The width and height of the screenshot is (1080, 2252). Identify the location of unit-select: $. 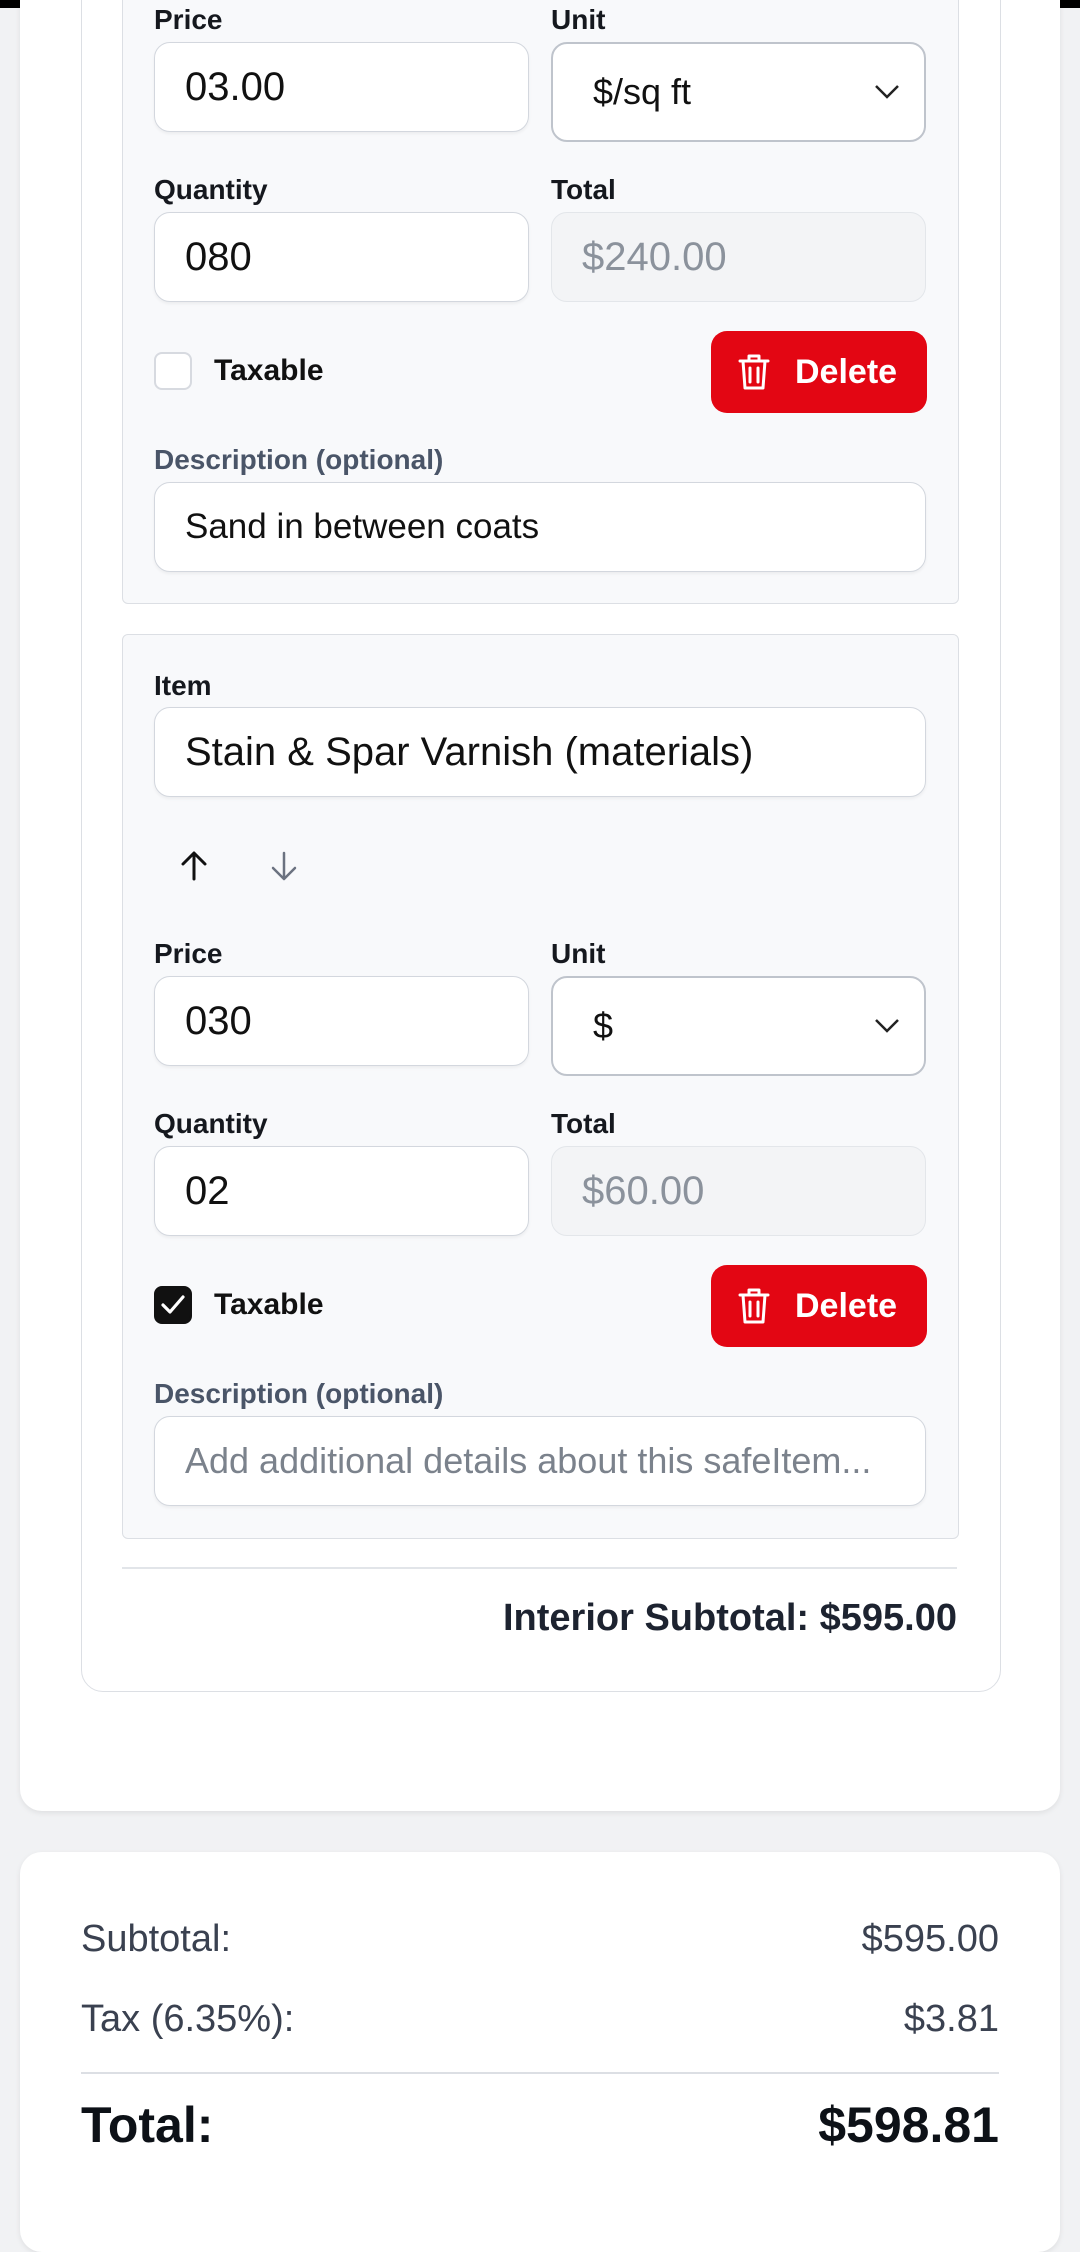
(738, 1026).